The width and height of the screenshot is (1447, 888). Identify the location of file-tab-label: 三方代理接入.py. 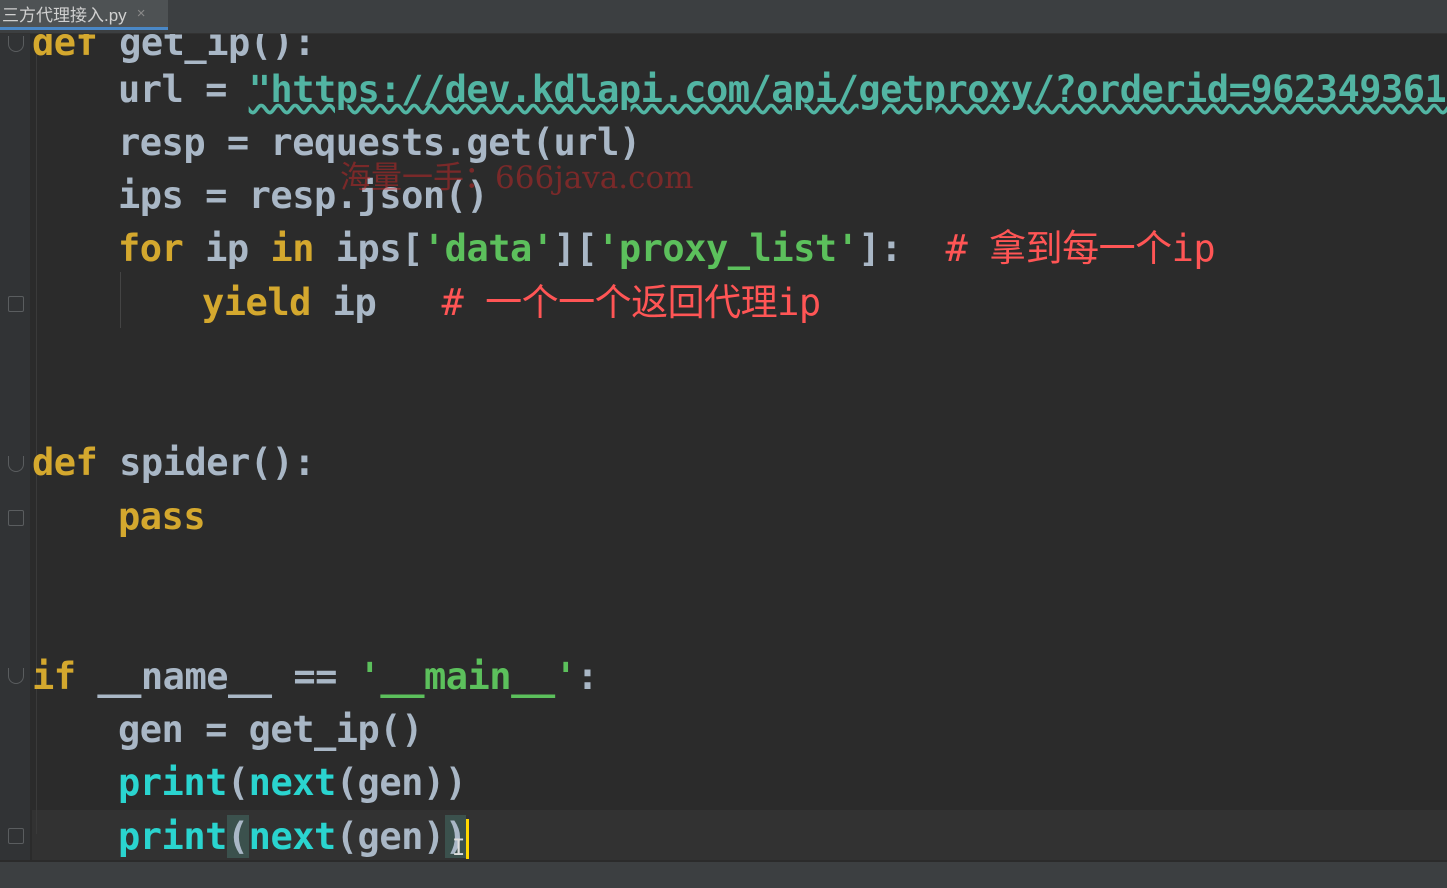
(64, 15).